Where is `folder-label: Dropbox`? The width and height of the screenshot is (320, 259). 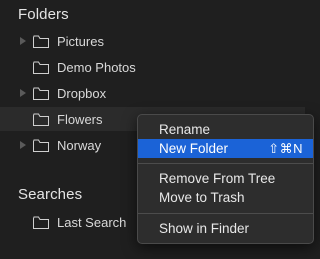
folder-label: Dropbox is located at coordinates (82, 93).